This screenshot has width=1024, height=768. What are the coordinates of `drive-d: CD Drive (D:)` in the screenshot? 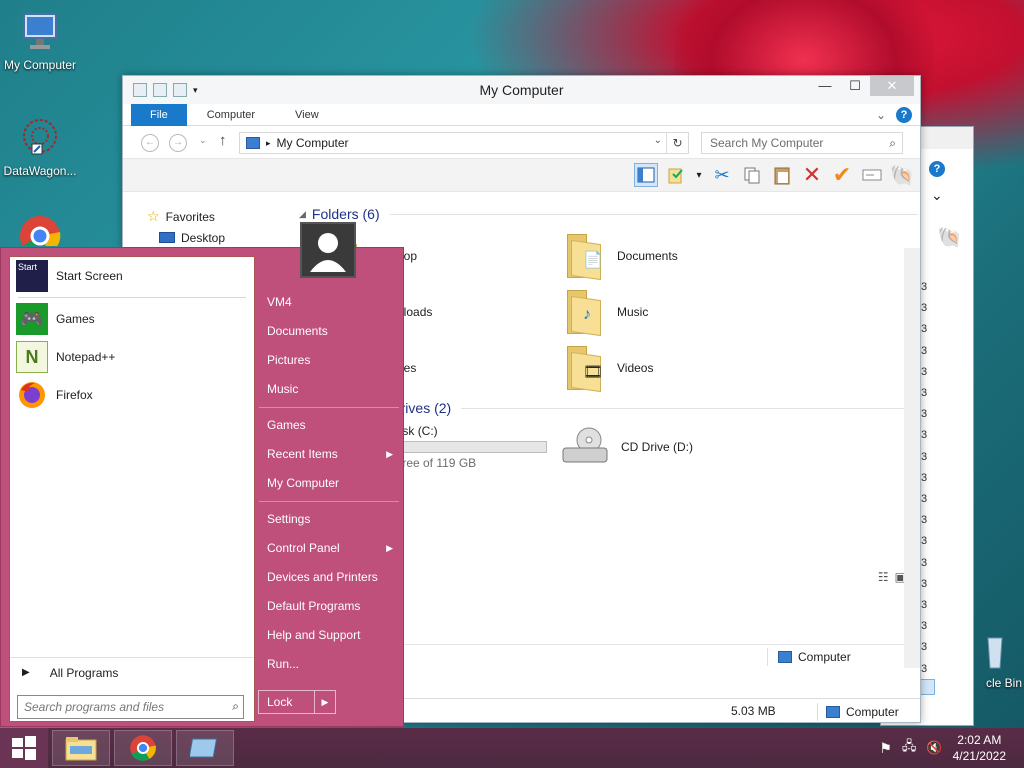 It's located at (627, 447).